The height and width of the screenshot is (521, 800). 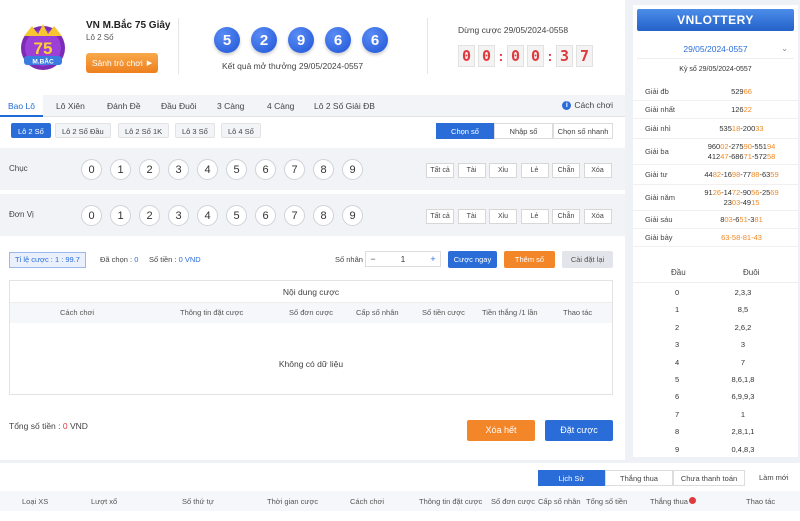 I want to click on prize-name: Giải nhì, so click(x=658, y=128).